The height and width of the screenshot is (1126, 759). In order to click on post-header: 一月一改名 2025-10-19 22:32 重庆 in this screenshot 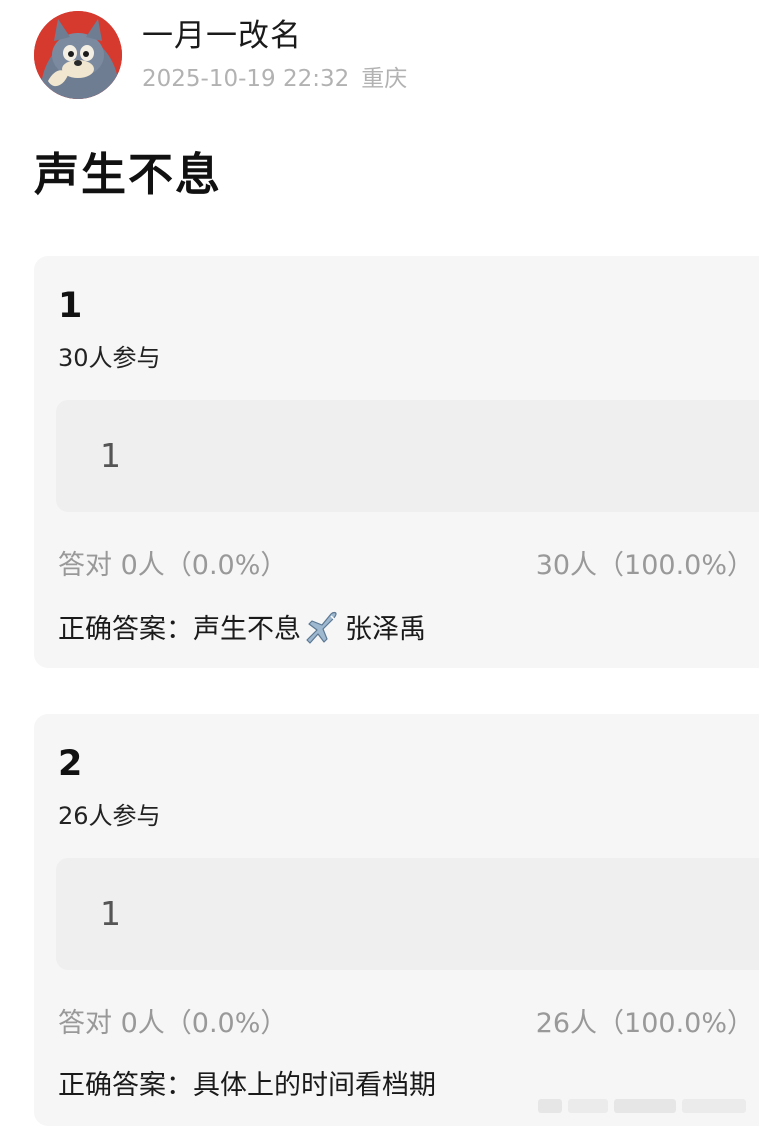, I will do `click(379, 55)`.